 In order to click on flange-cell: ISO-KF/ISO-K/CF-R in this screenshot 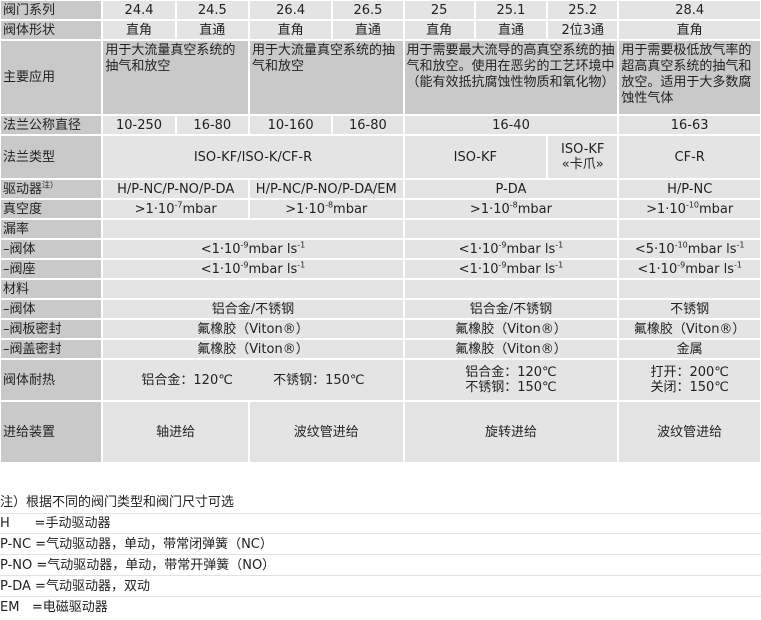, I will do `click(253, 157)`.